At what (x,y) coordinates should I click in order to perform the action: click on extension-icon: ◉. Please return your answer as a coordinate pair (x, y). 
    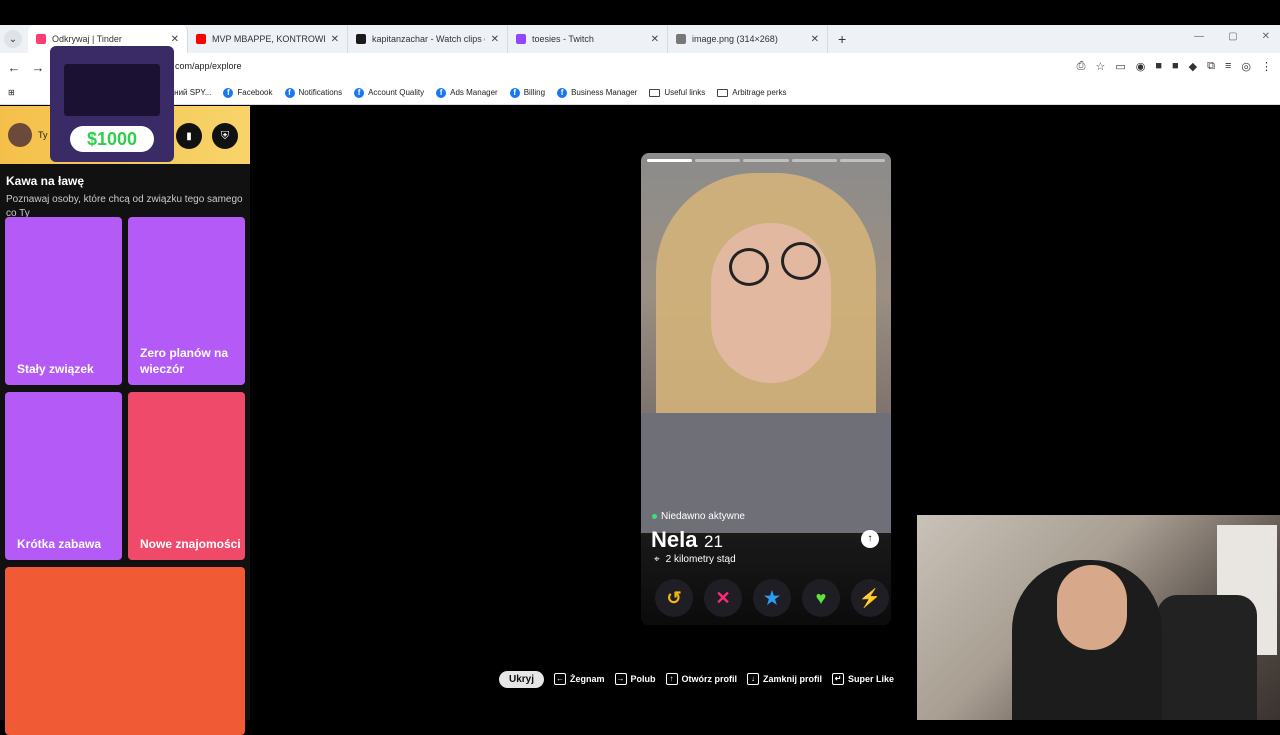
    Looking at the image, I should click on (1141, 66).